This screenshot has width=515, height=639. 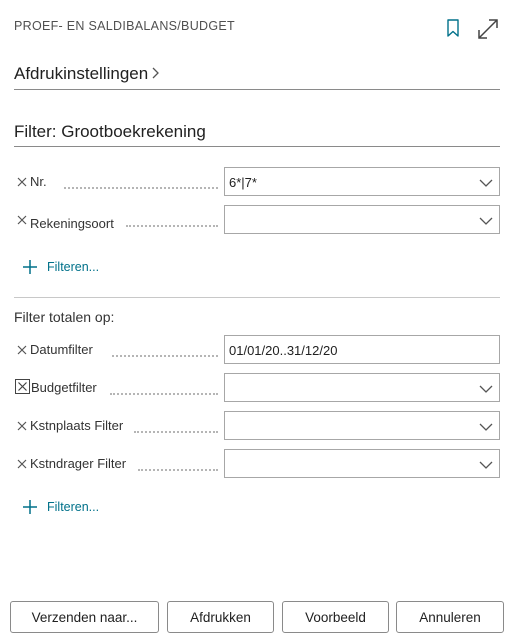 I want to click on filter-row-datumfilter: Datumfilter 01/01/20..31/12/20, so click(x=257, y=350).